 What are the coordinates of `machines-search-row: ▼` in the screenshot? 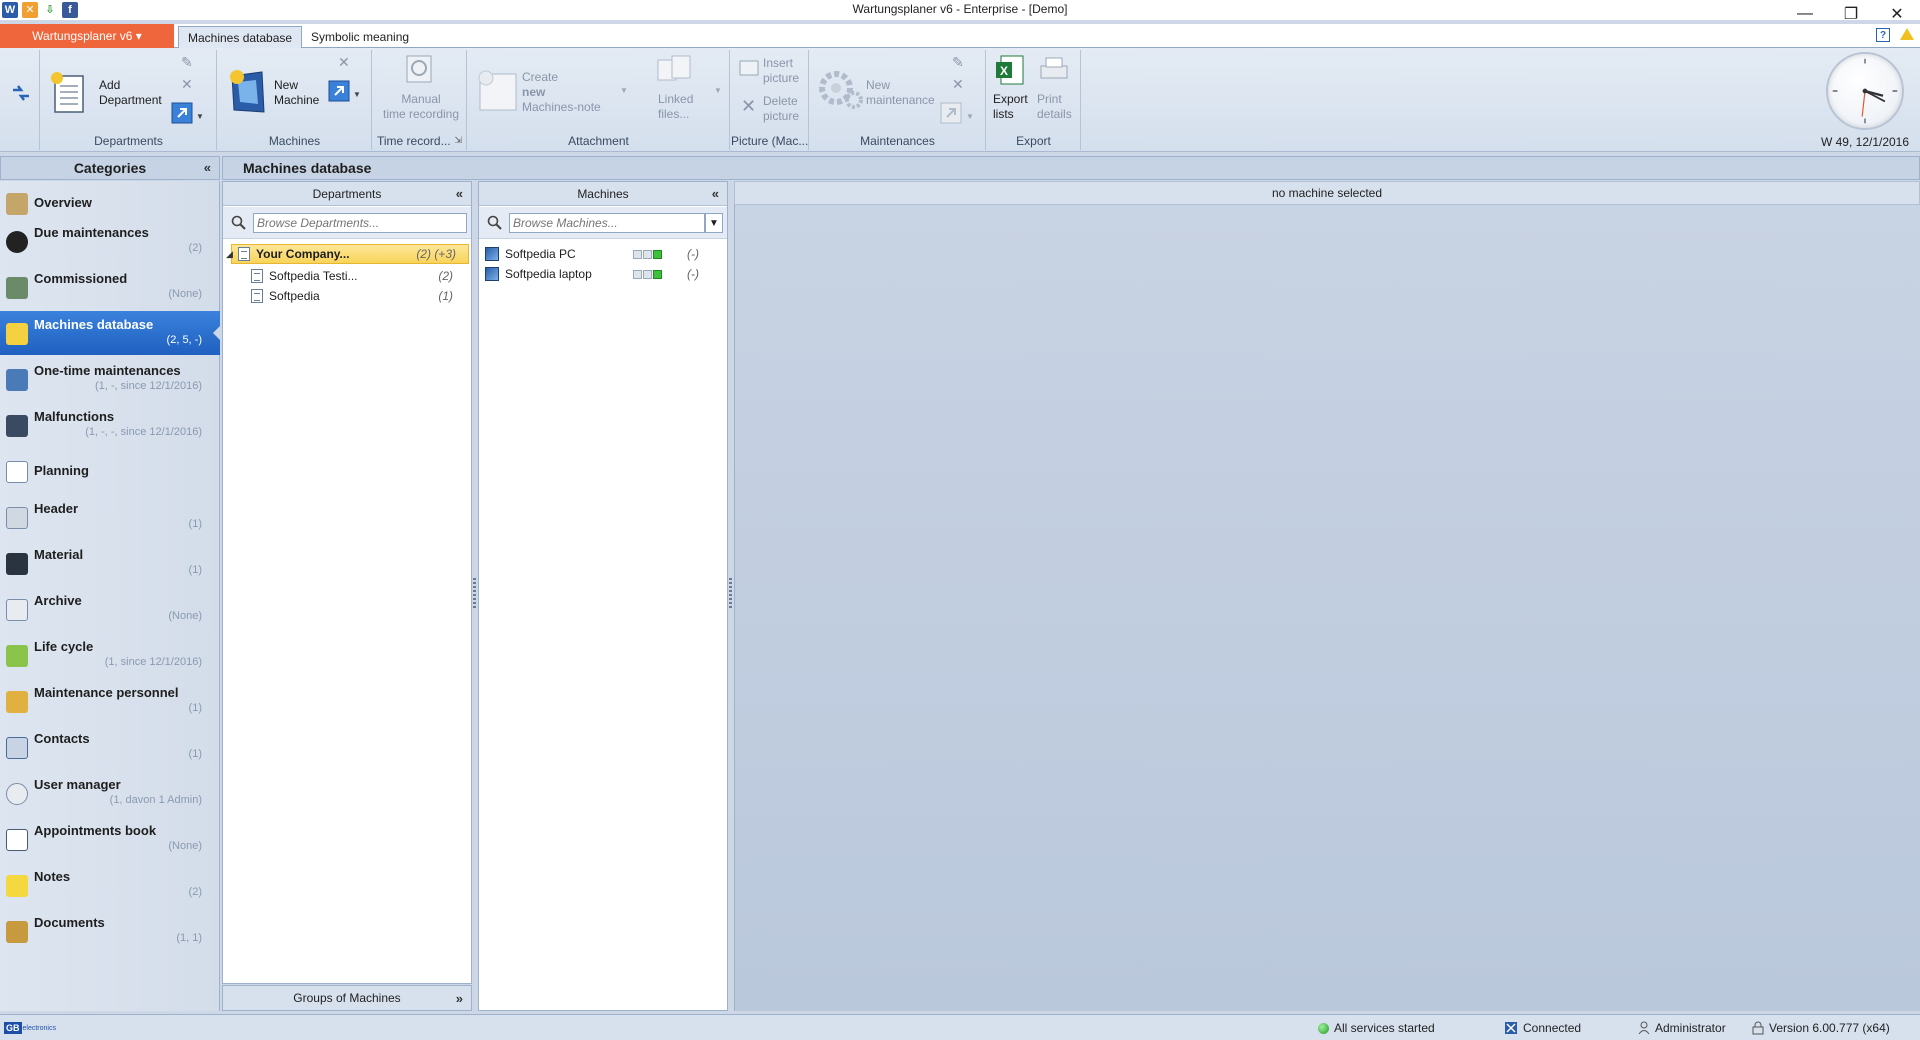 It's located at (603, 223).